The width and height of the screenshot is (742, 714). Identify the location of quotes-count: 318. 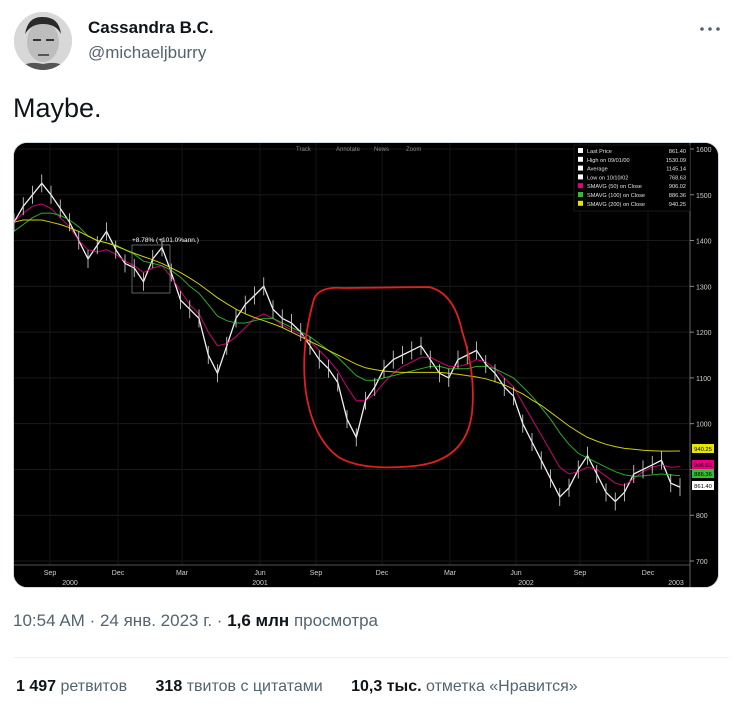
(169, 686).